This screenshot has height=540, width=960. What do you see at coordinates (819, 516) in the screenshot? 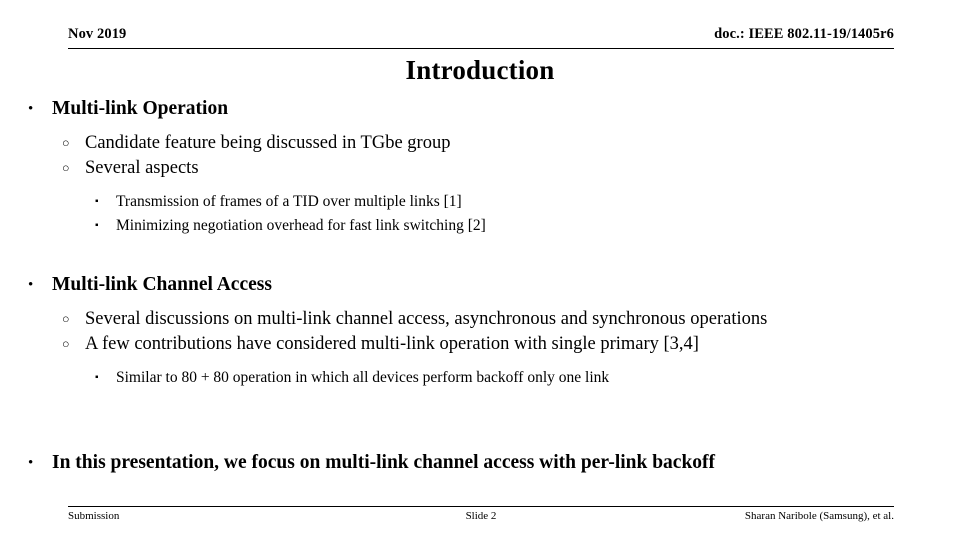
I see `footer-author: Sharan Naribole (Samsung), et al.` at bounding box center [819, 516].